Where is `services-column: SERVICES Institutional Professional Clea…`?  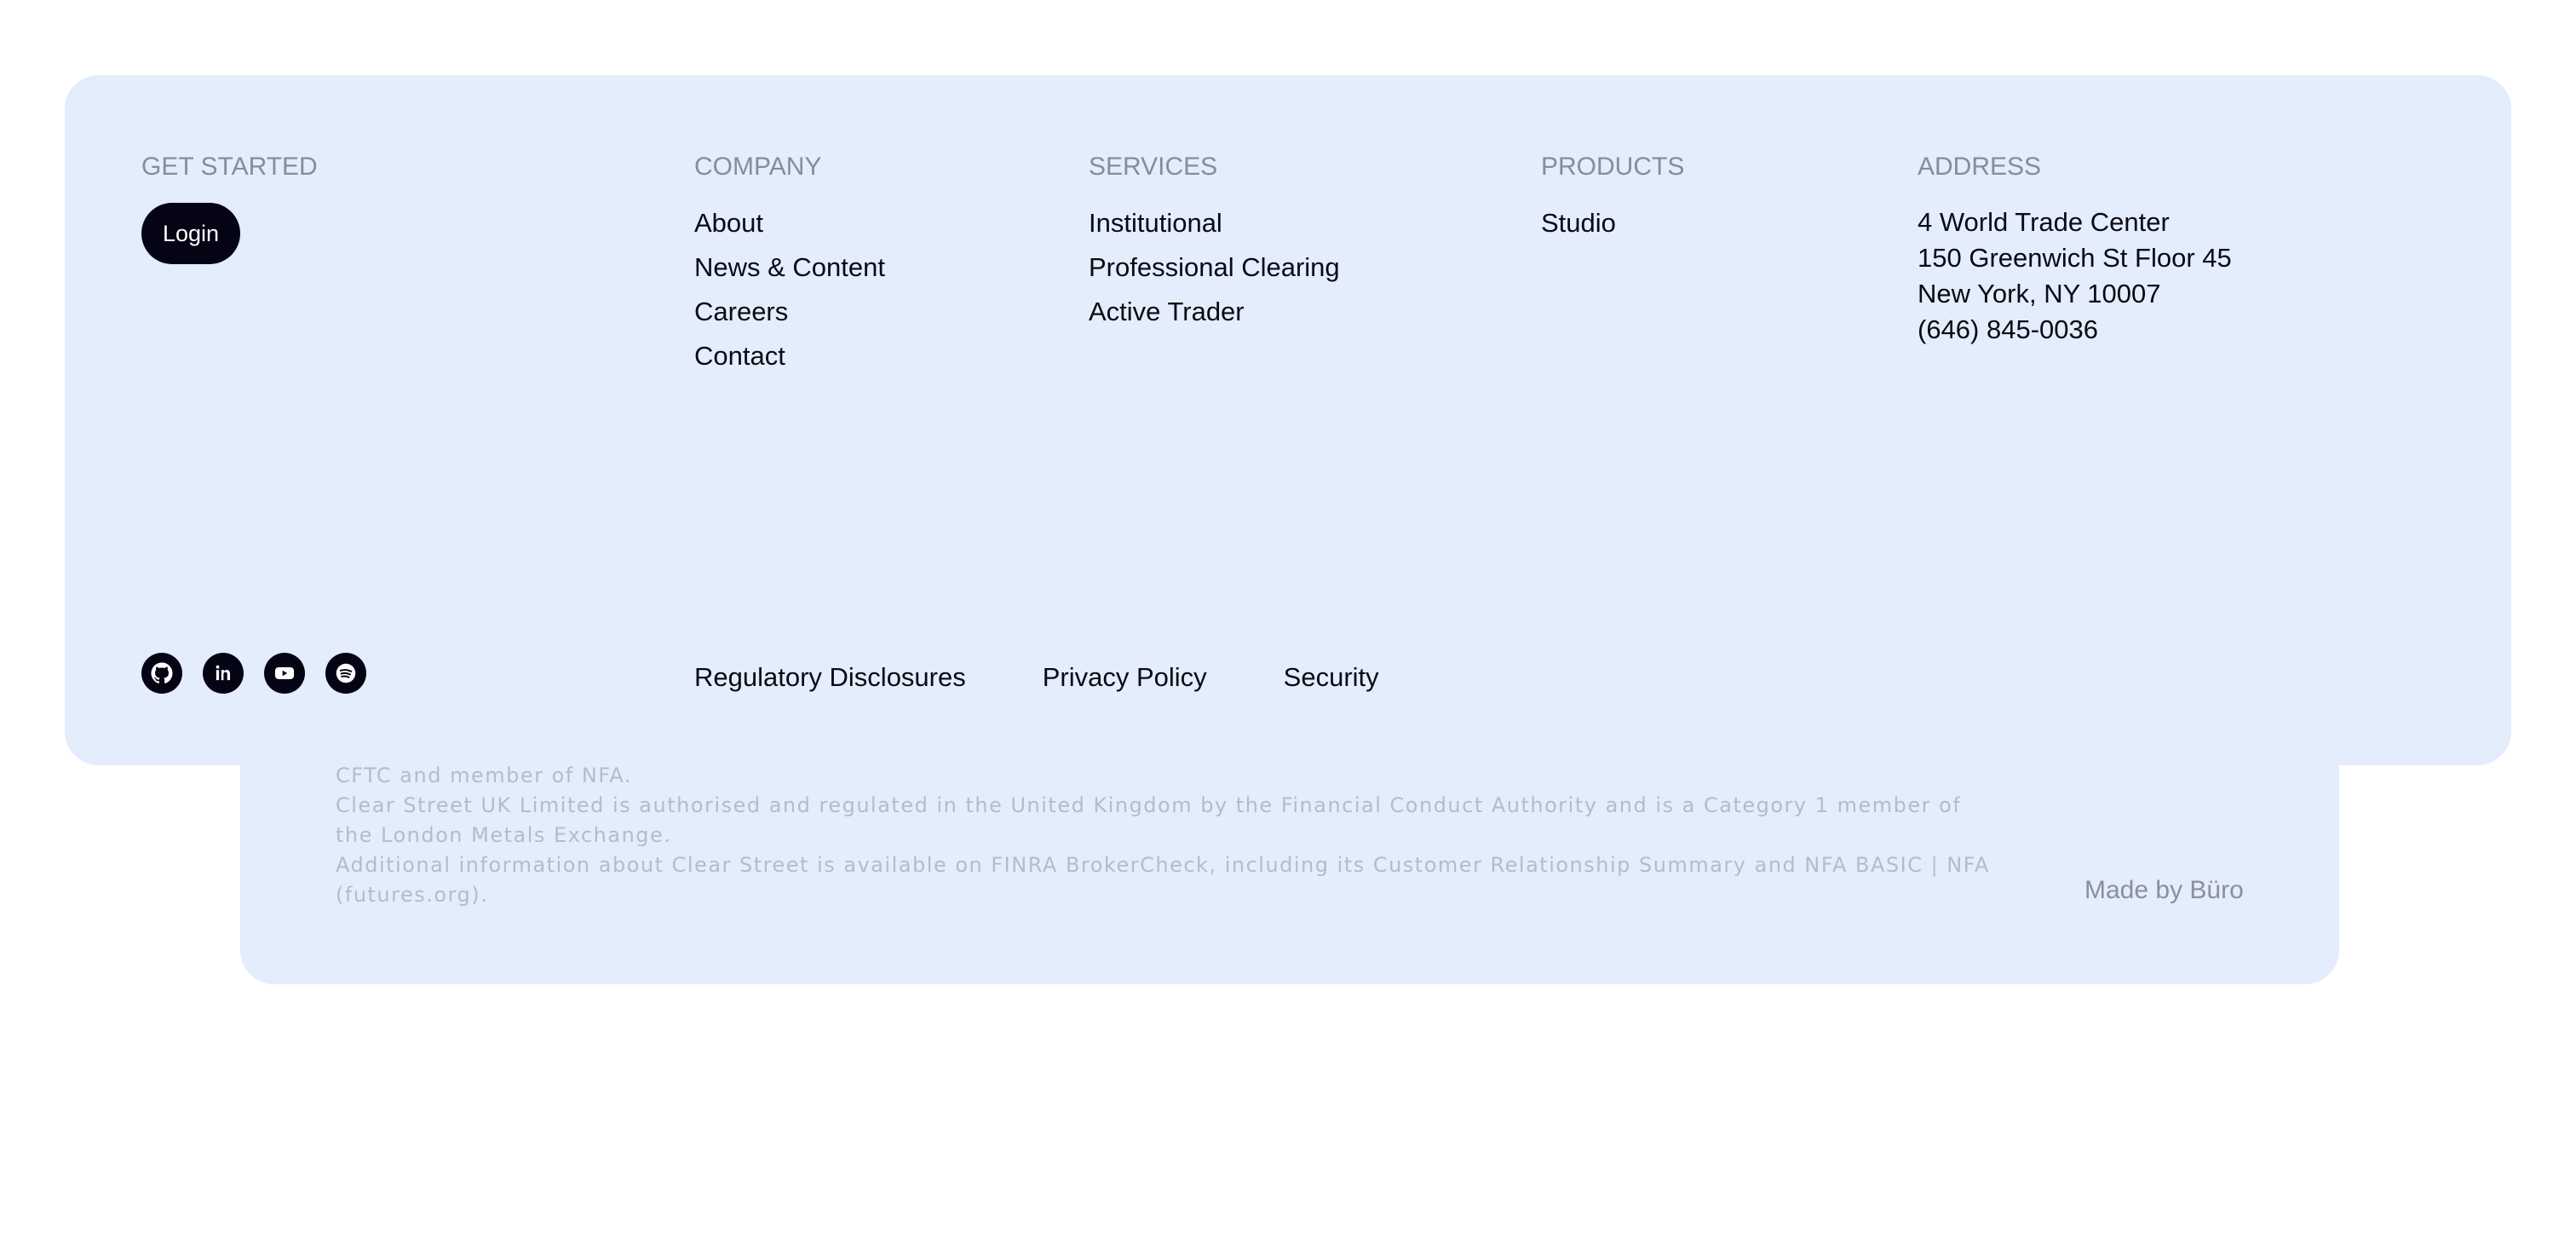 services-column: SERVICES Institutional Professional Clea… is located at coordinates (1215, 243).